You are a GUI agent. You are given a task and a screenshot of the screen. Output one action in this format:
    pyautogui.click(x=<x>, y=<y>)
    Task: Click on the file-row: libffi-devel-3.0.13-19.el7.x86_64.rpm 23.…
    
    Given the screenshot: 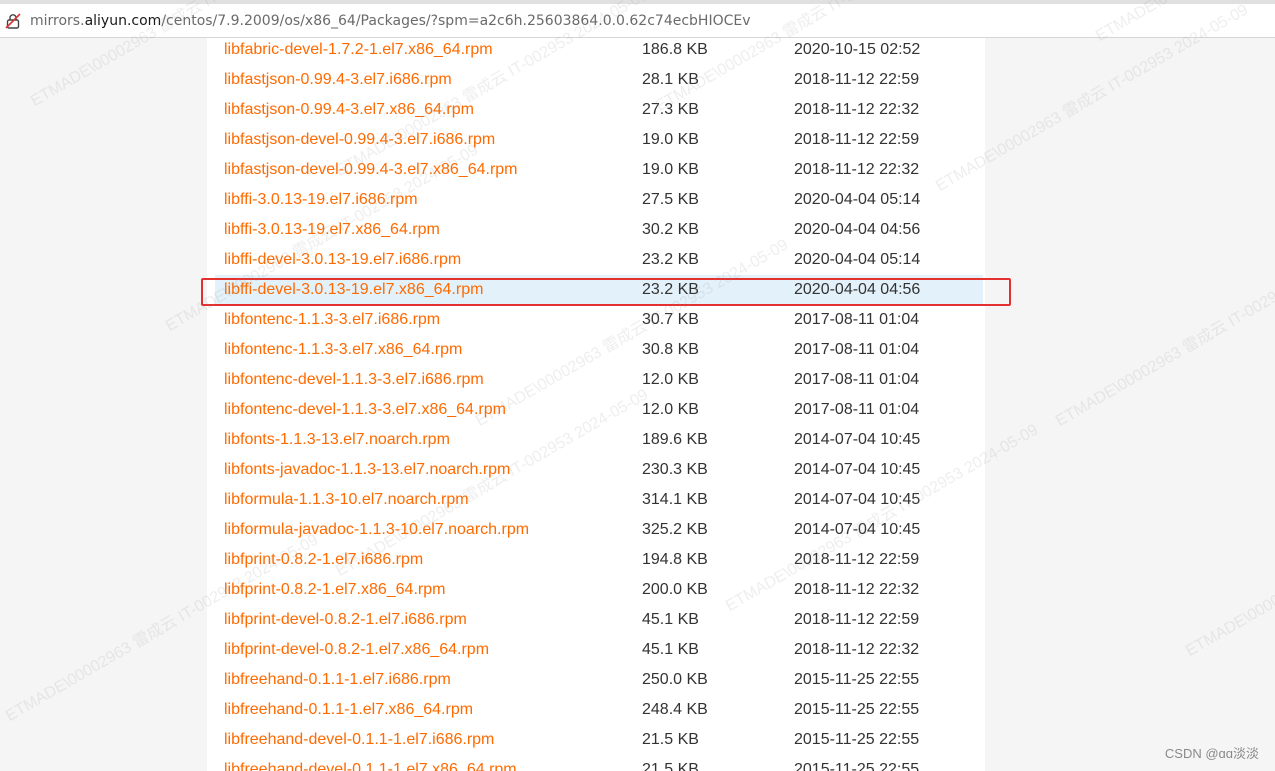 What is the action you would take?
    pyautogui.click(x=599, y=290)
    